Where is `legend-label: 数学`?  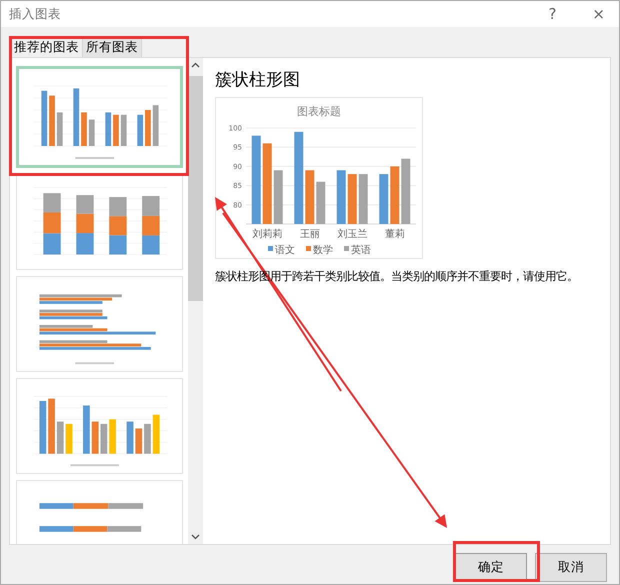 legend-label: 数学 is located at coordinates (323, 250).